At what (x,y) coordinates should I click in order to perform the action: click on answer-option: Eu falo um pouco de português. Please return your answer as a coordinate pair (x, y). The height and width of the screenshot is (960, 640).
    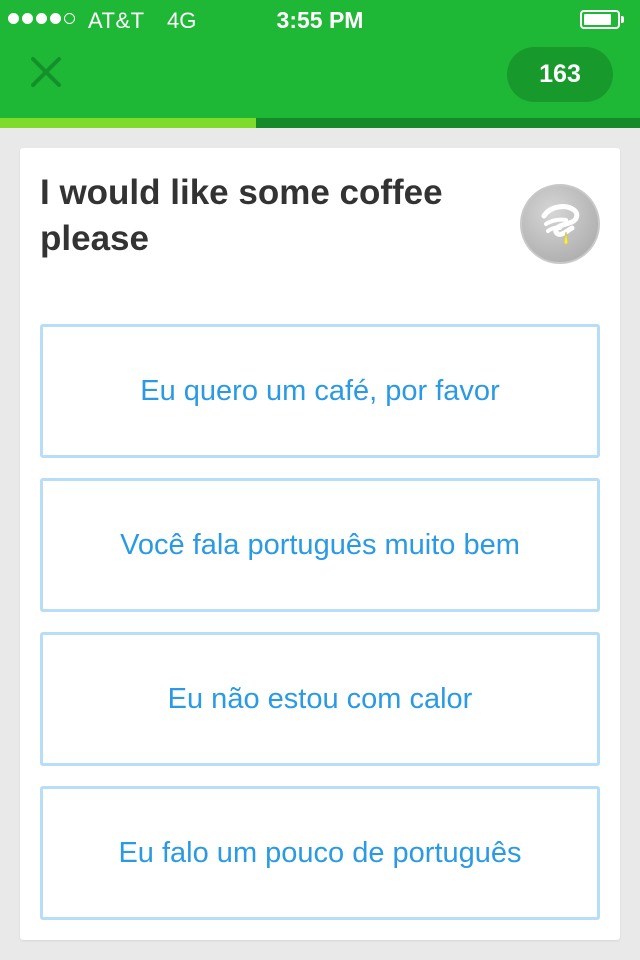
    Looking at the image, I should click on (320, 853).